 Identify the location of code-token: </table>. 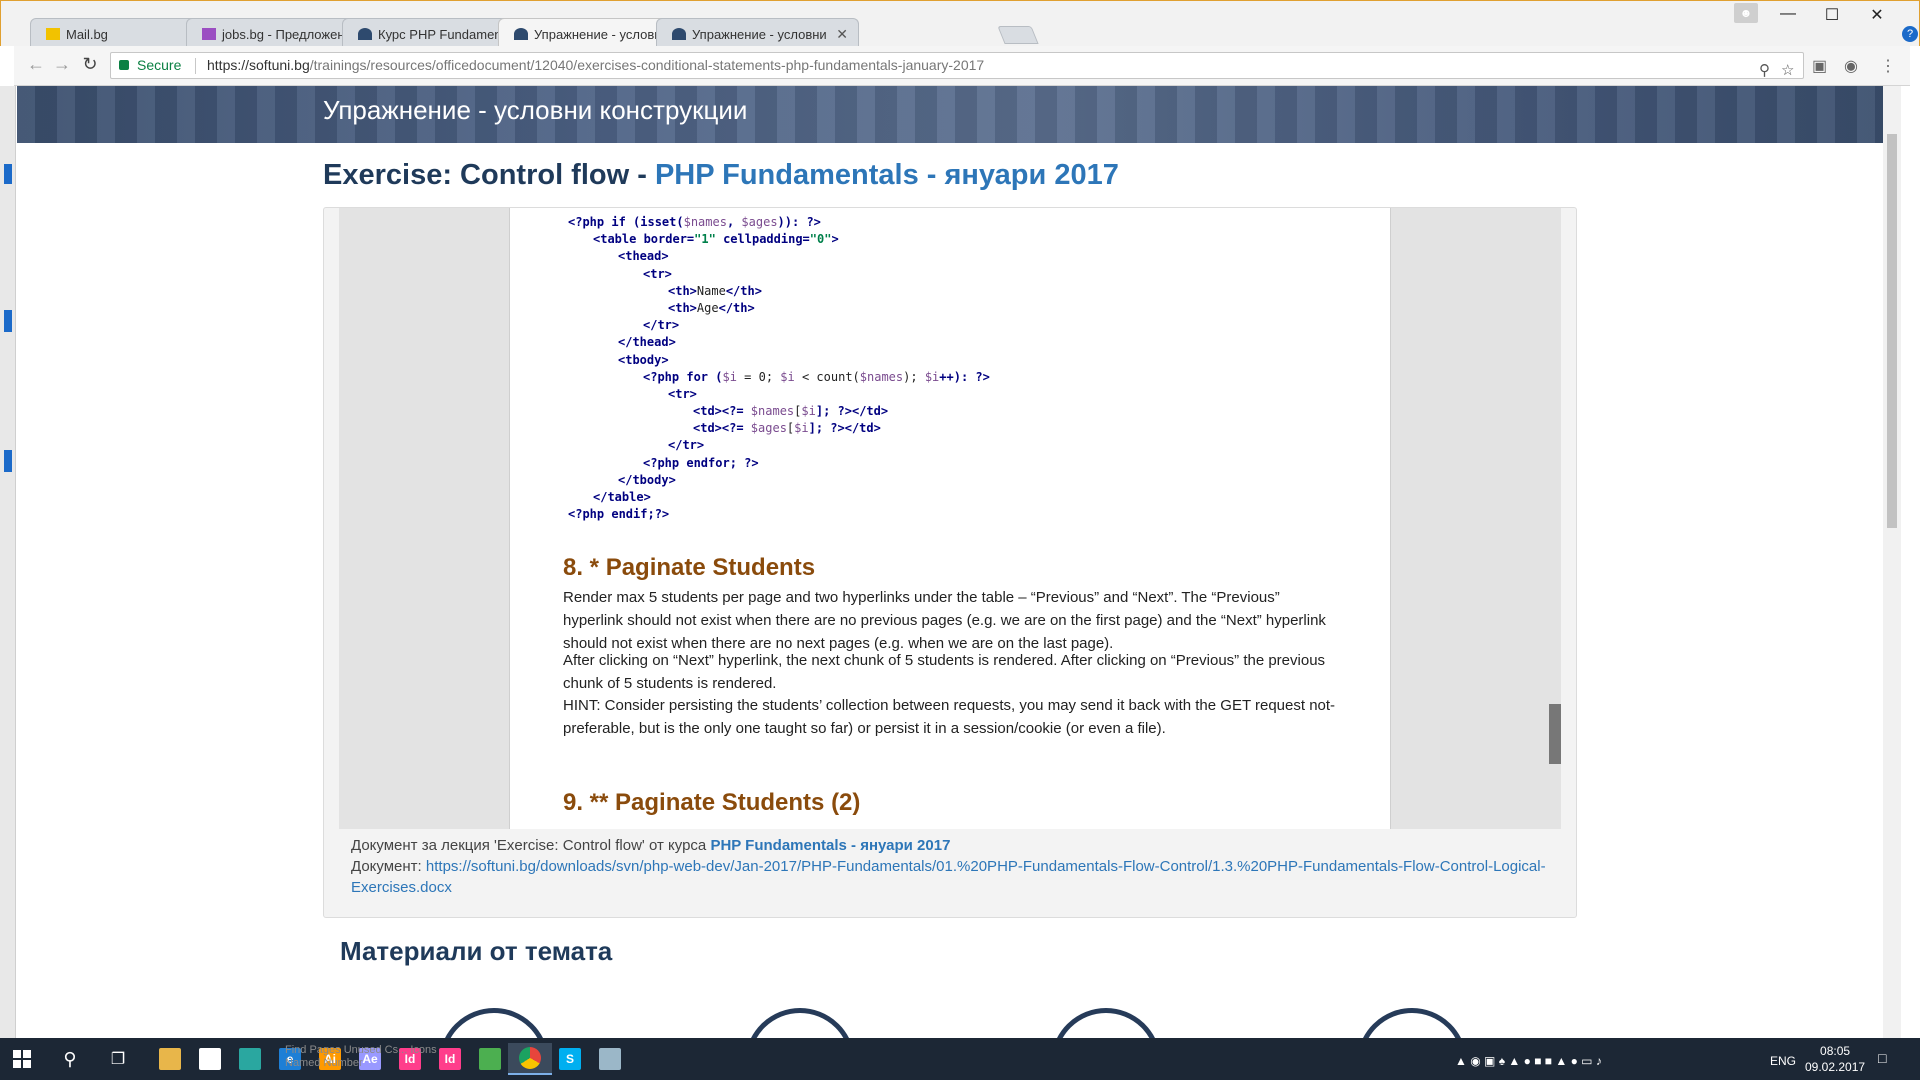
(622, 497).